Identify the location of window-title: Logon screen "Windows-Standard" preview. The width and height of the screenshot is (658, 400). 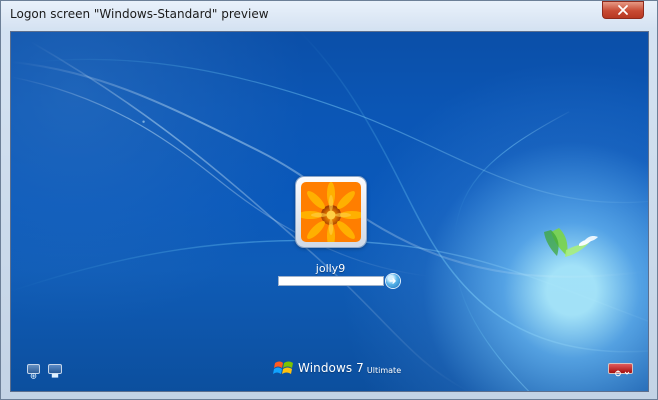
(139, 14).